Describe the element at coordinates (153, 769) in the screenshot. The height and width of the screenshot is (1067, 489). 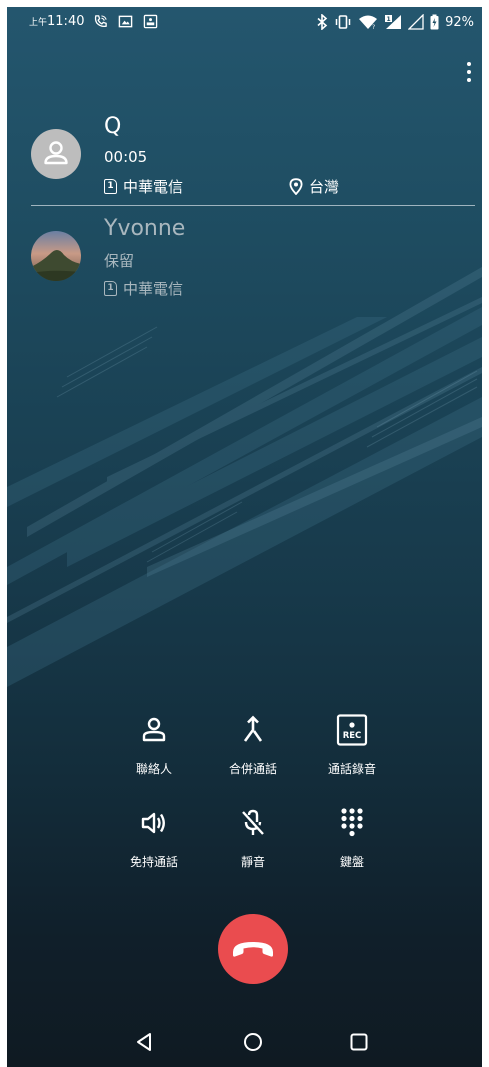
I see `contacts-label: 聯絡人` at that location.